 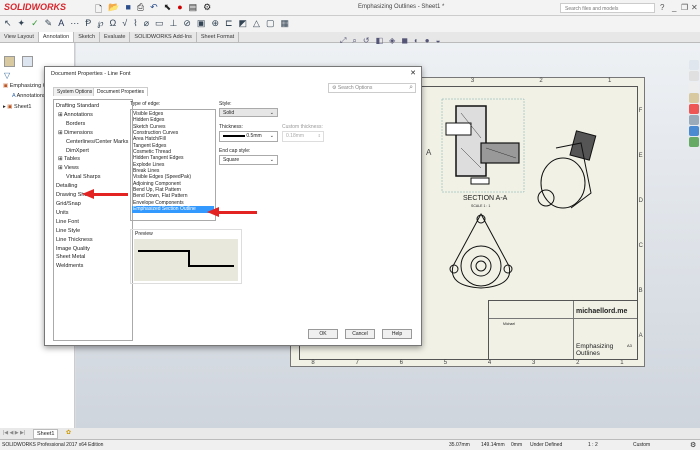 What do you see at coordinates (445, 363) in the screenshot?
I see `column-number: 5` at bounding box center [445, 363].